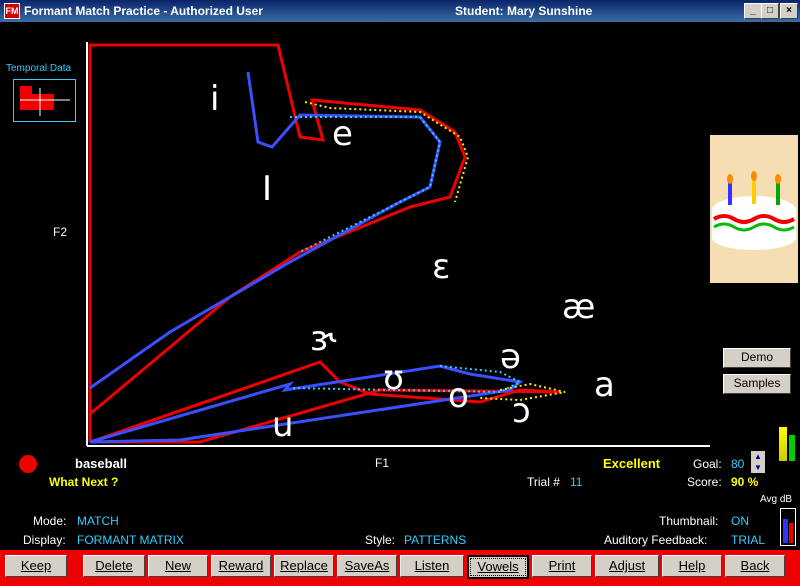 Image resolution: width=800 pixels, height=586 pixels. I want to click on vowel-er: ɝ, so click(323, 339).